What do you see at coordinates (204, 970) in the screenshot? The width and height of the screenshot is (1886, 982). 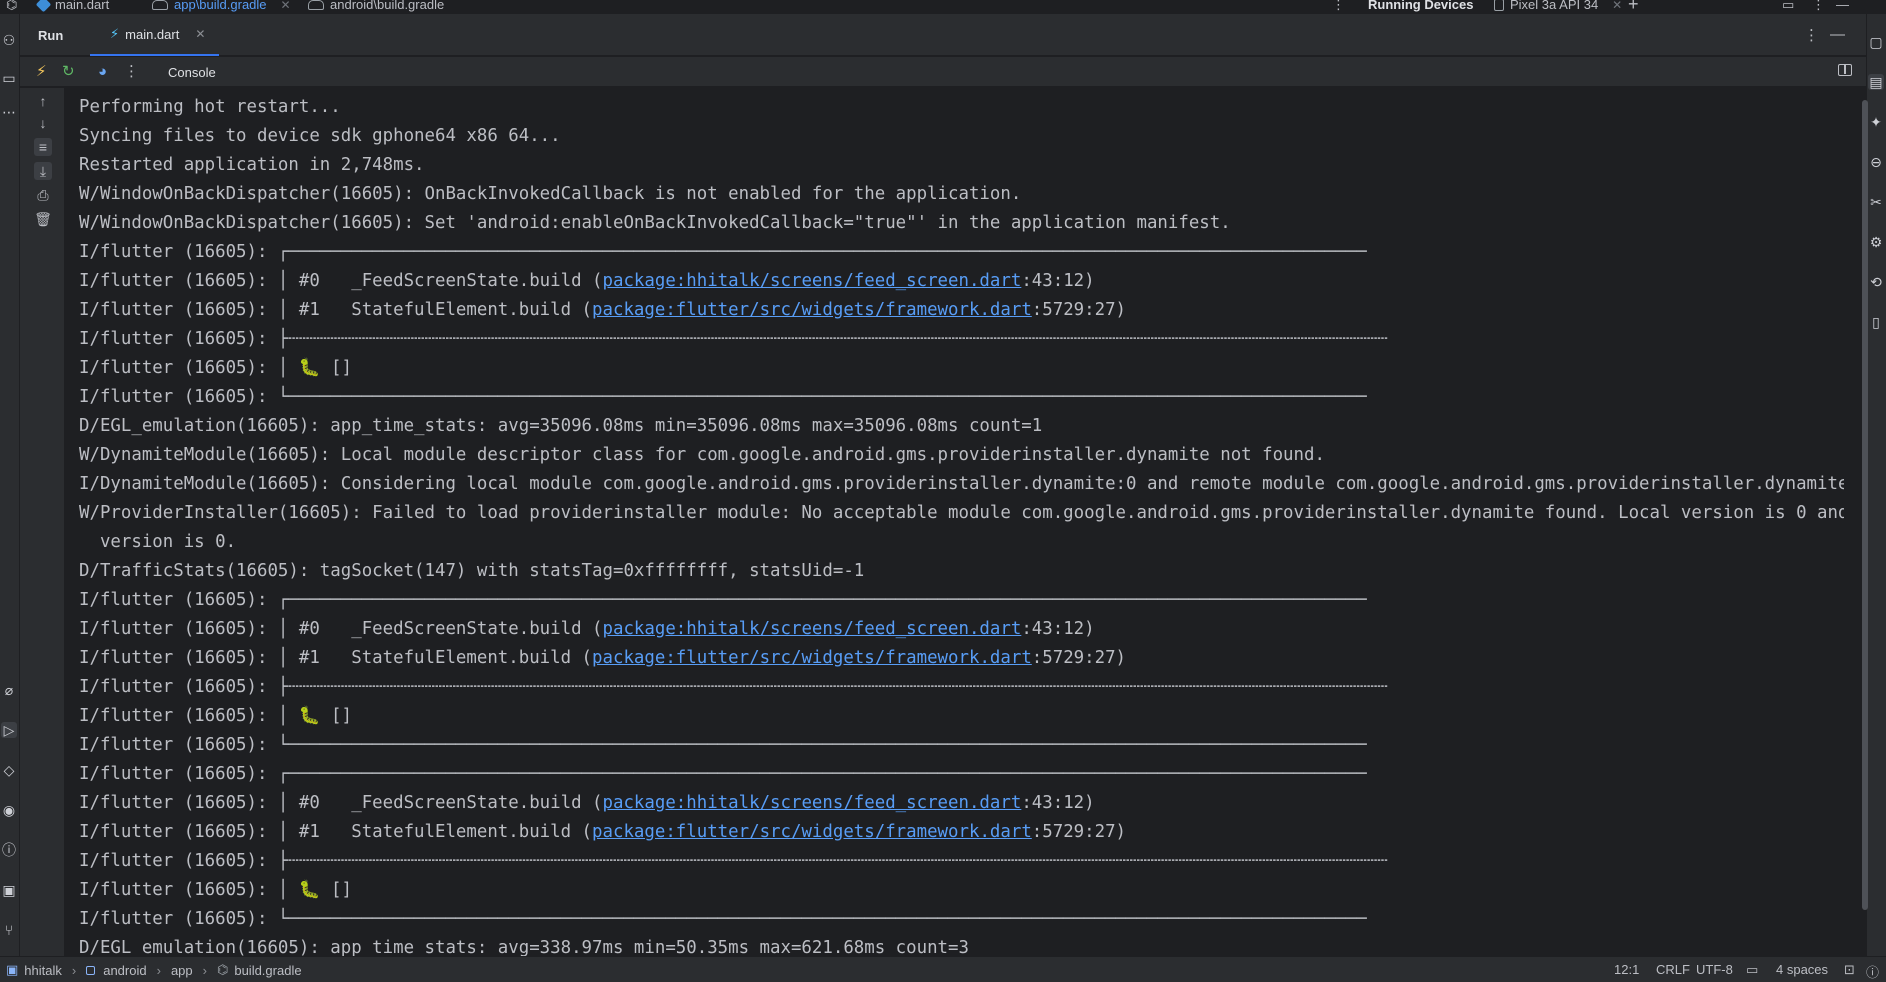 I see `chevron-right-icon: ›` at bounding box center [204, 970].